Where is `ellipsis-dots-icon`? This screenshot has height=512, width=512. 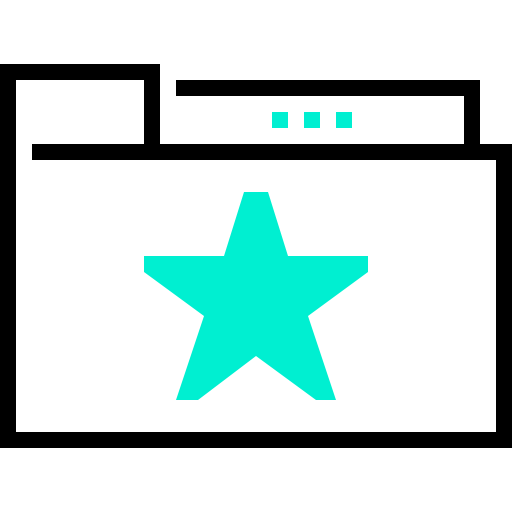
ellipsis-dots-icon is located at coordinates (312, 120).